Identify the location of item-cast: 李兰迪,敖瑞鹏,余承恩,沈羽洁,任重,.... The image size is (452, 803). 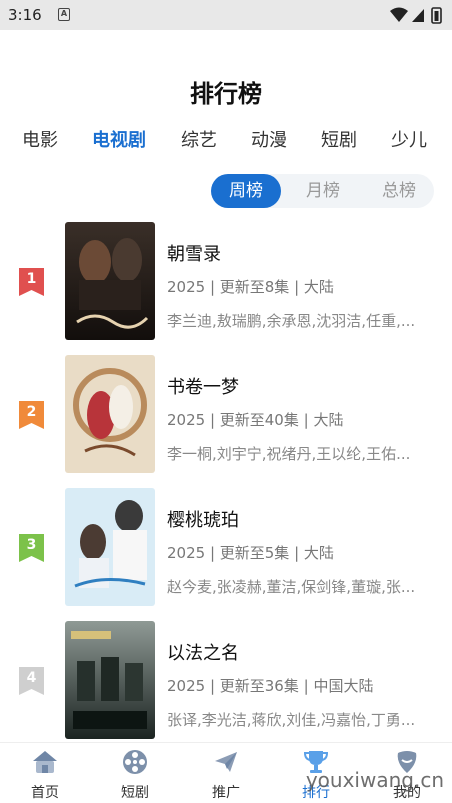
(291, 321).